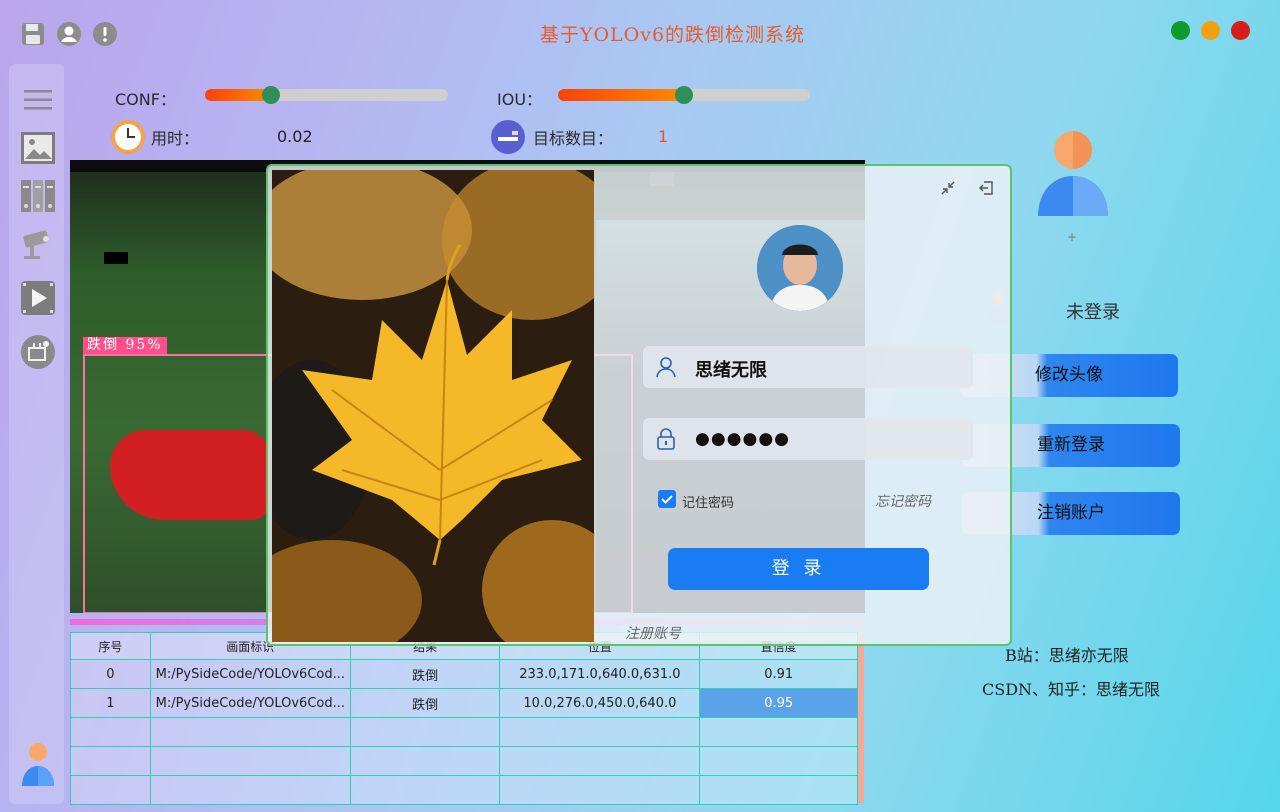  I want to click on remember-label: 记住密码, so click(708, 501).